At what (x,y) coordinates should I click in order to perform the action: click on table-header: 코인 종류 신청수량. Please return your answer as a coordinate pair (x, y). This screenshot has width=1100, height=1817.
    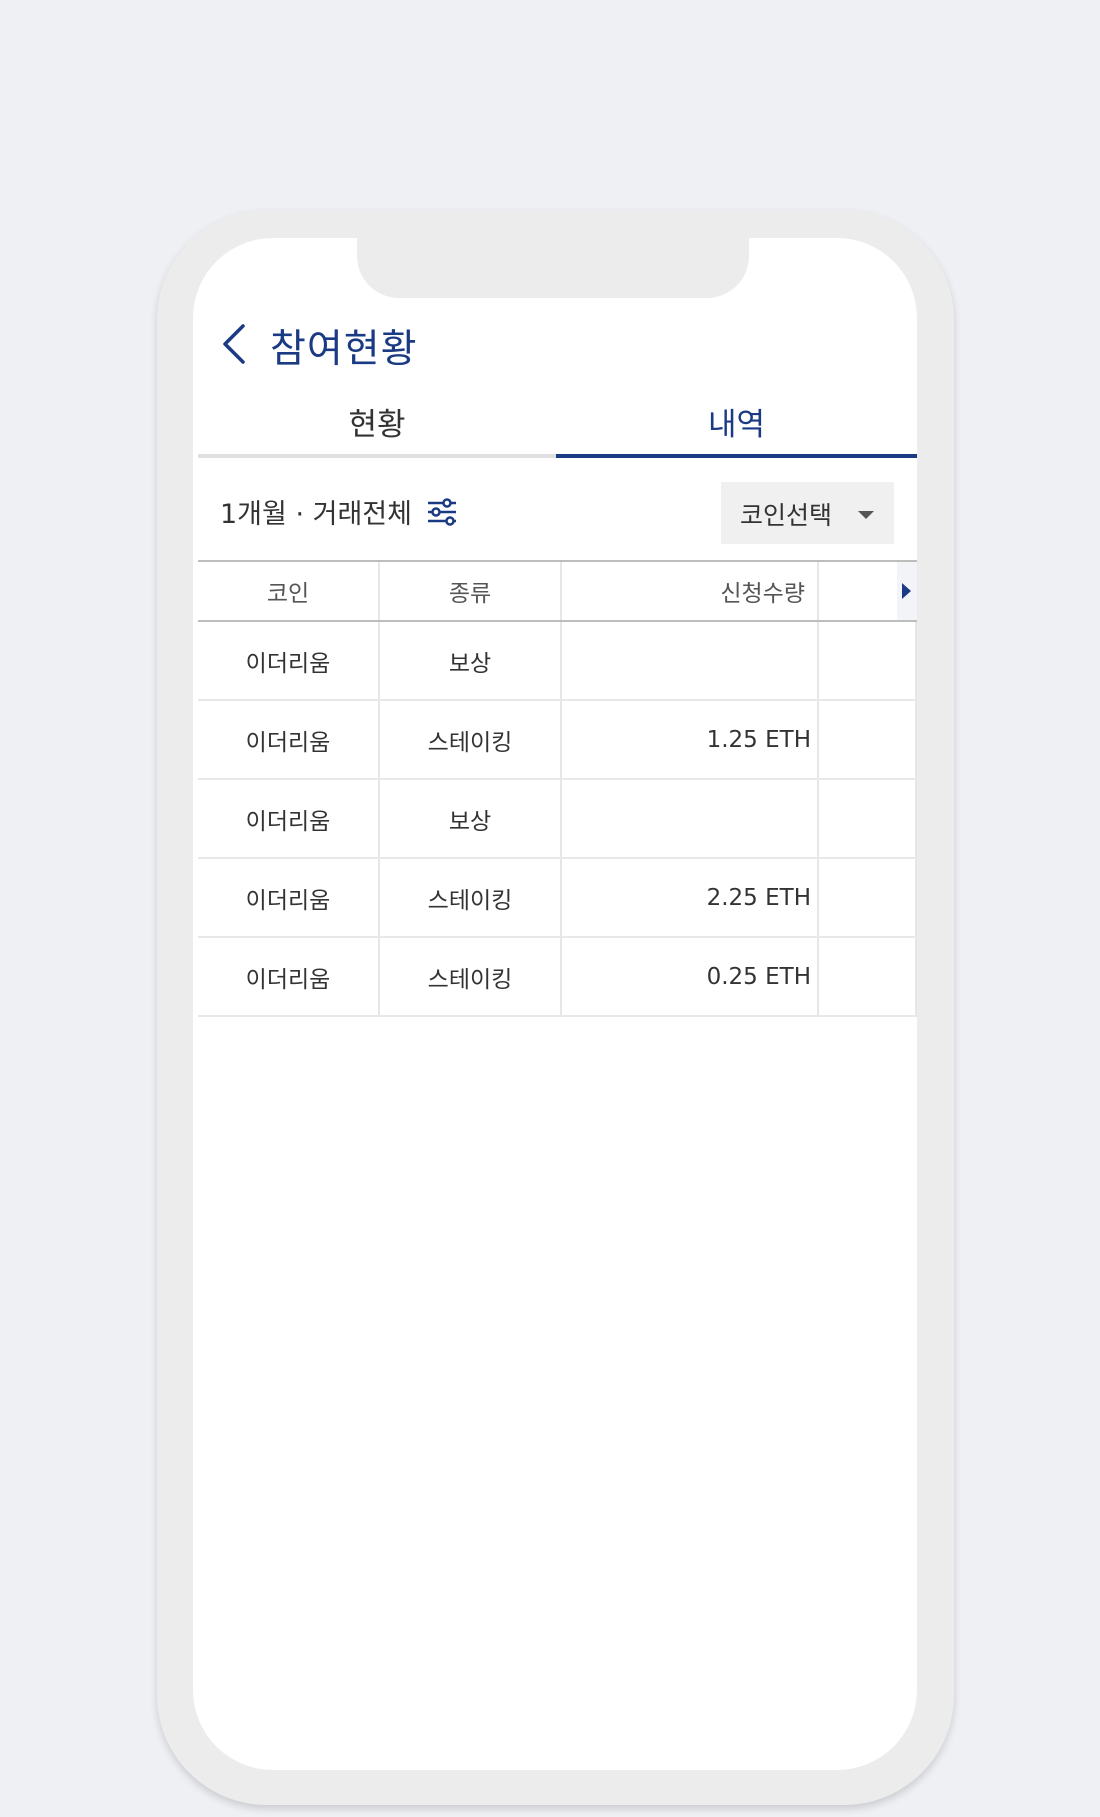
    Looking at the image, I should click on (557, 591).